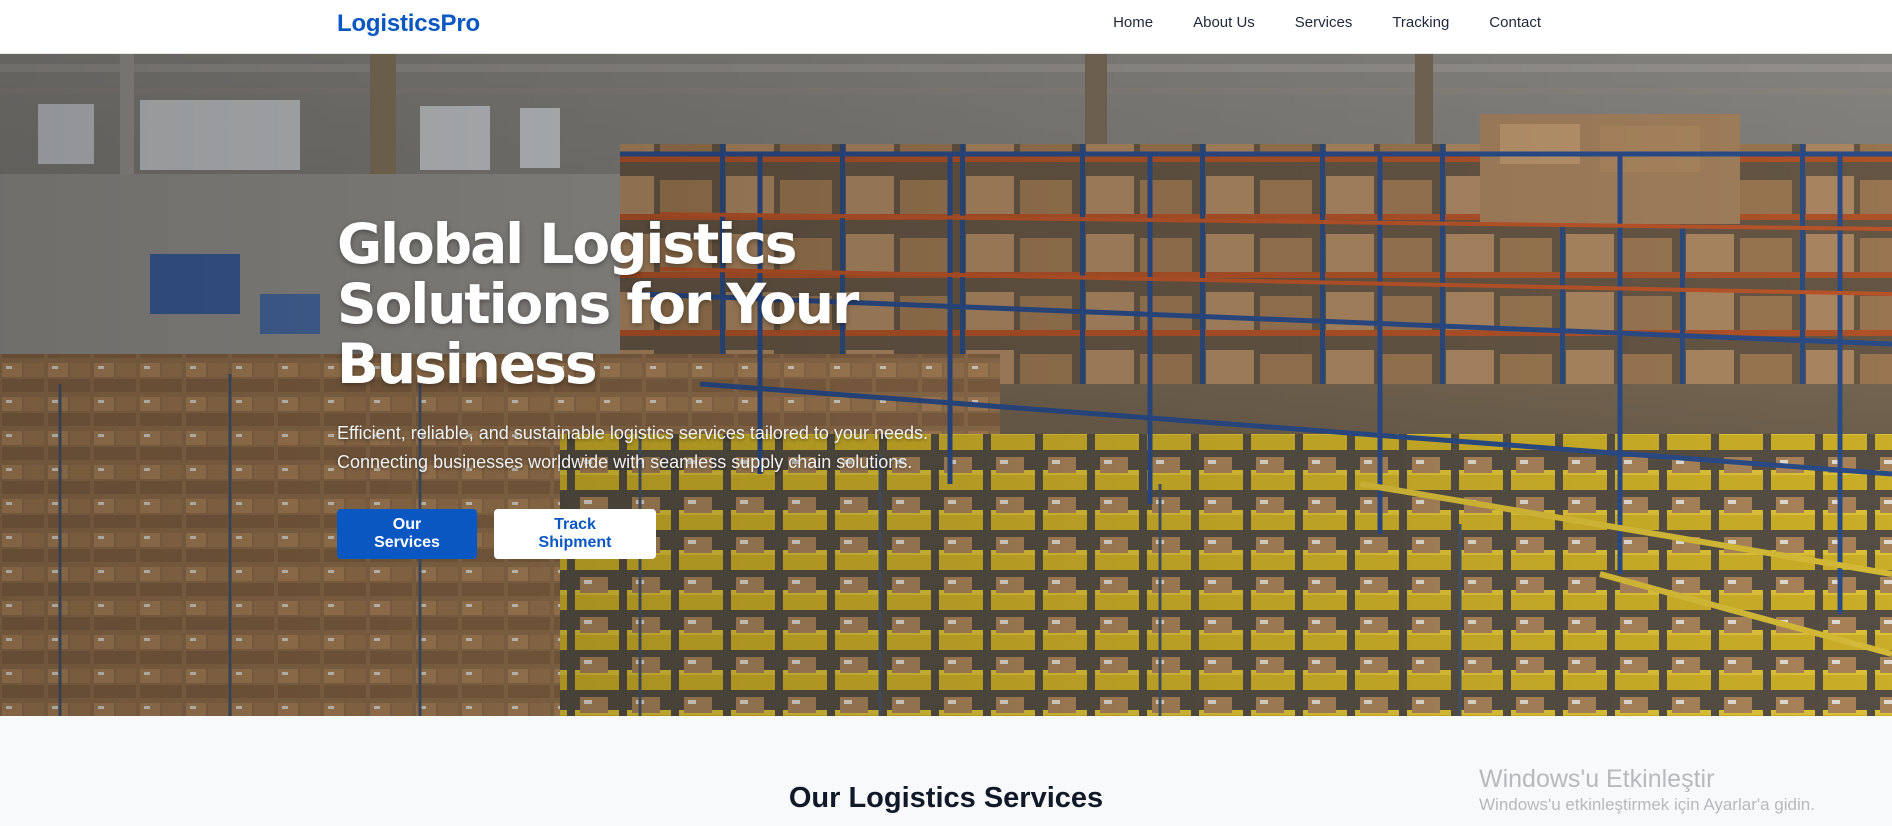 The width and height of the screenshot is (1892, 826). What do you see at coordinates (1324, 22) in the screenshot?
I see `nav-link-services: Services` at bounding box center [1324, 22].